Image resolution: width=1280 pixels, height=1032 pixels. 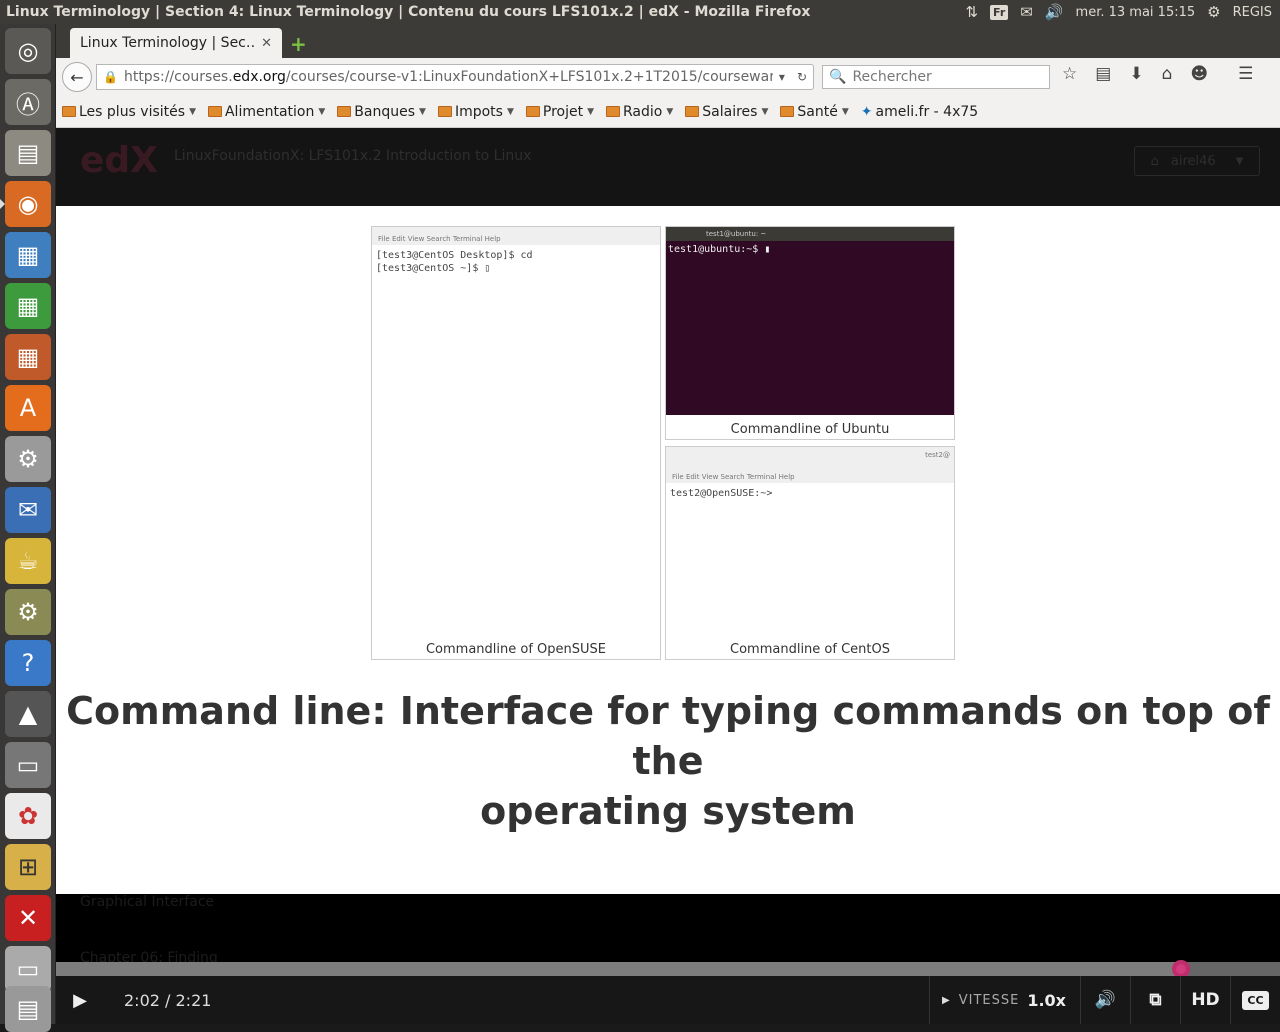 What do you see at coordinates (810, 456) in the screenshot?
I see `terminal-titlebar: test2@` at bounding box center [810, 456].